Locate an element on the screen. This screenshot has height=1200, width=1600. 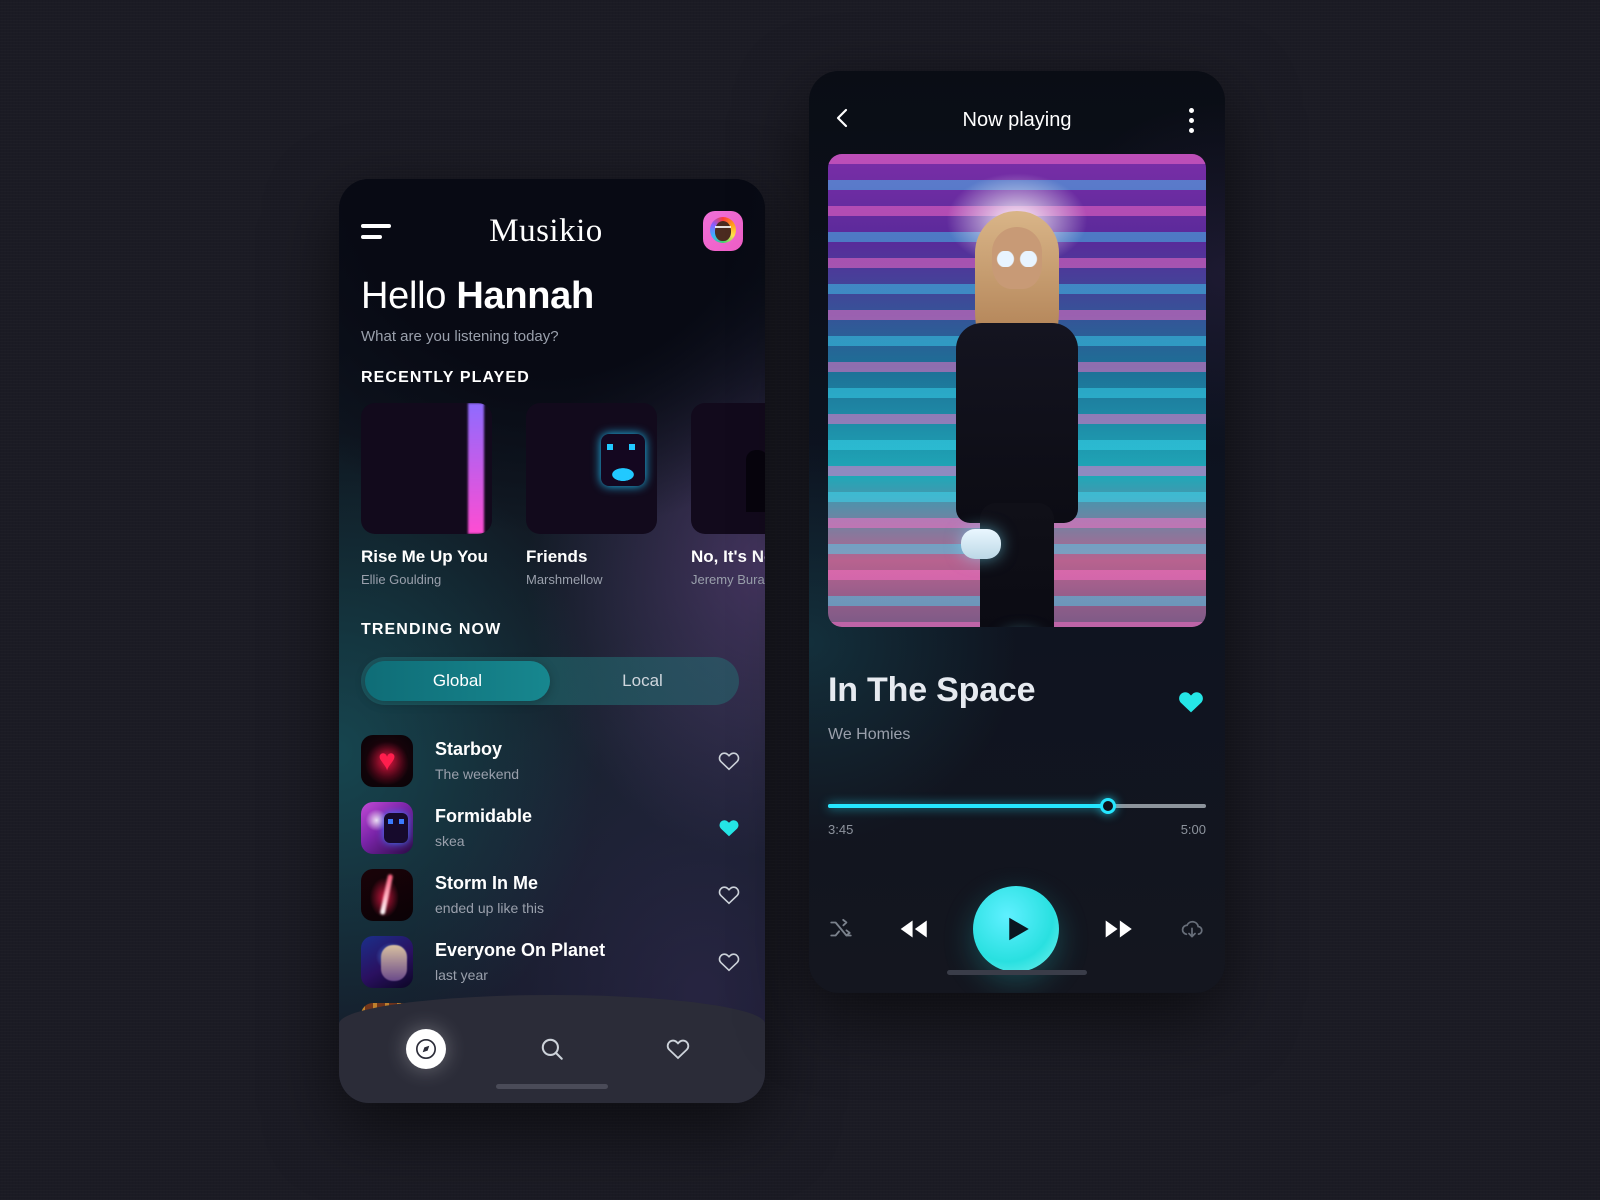
bottom-navigation is located at coordinates (552, 1049).